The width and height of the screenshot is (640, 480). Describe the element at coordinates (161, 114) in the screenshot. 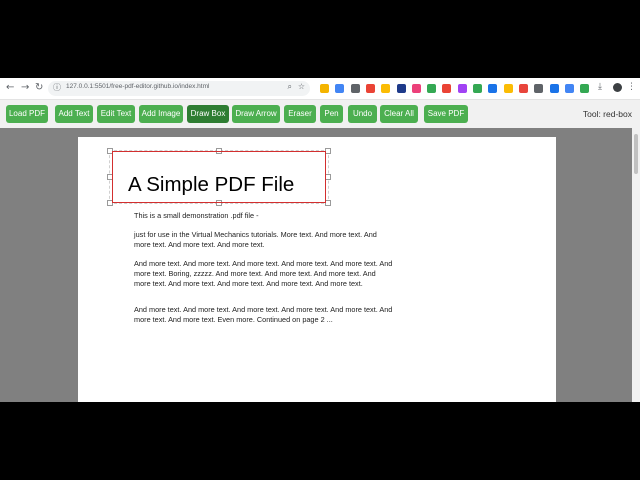

I see `add-image-button: Add Image` at that location.